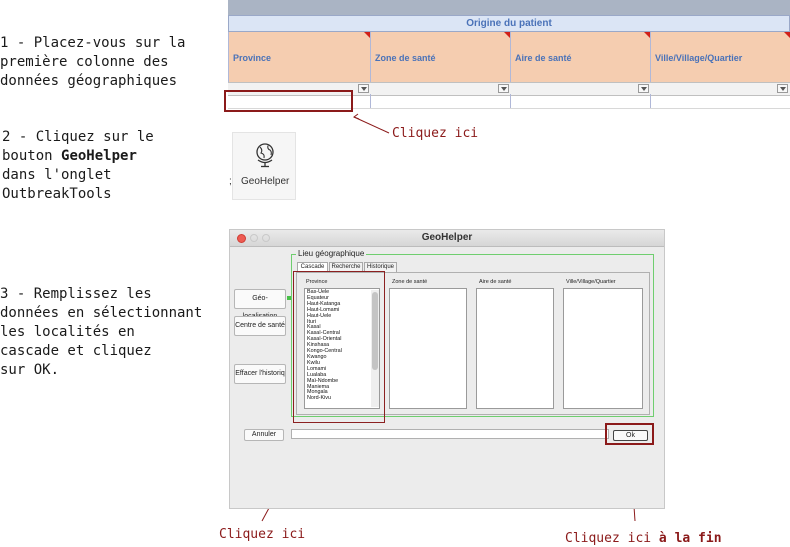  Describe the element at coordinates (629, 434) in the screenshot. I see `ok-button-highlight` at that location.